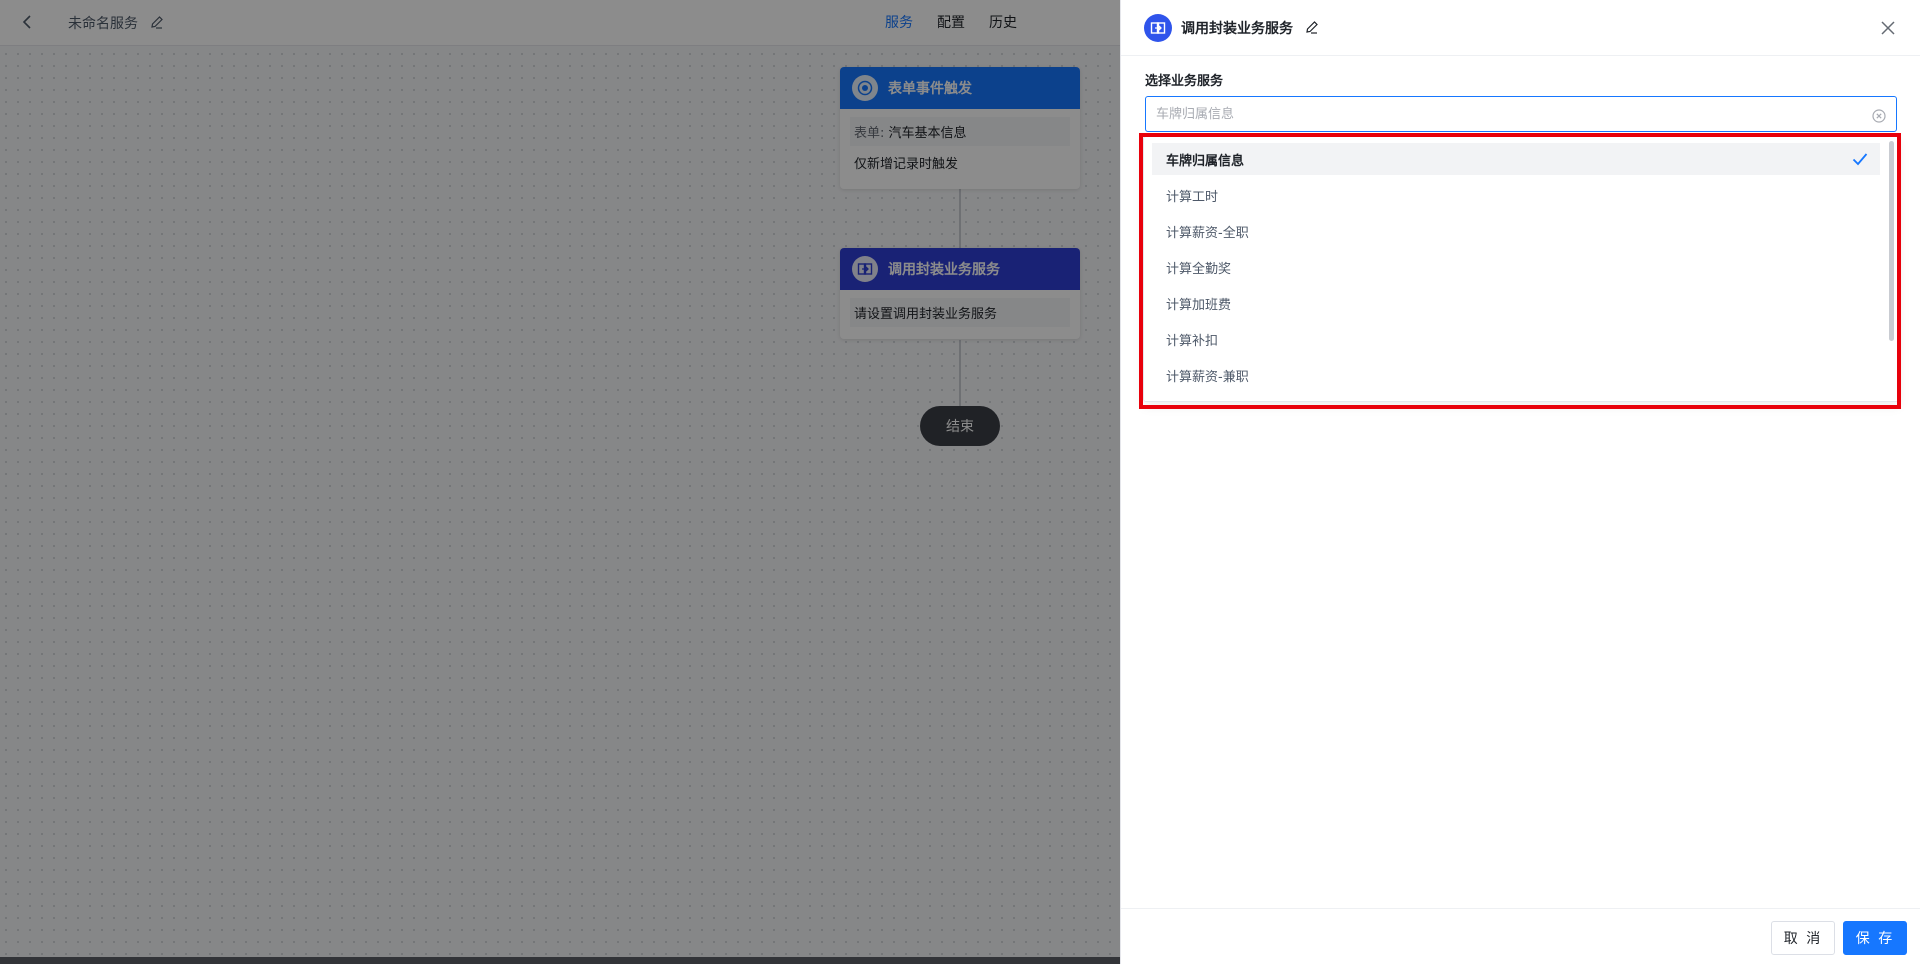 The image size is (1920, 964). Describe the element at coordinates (1516, 303) in the screenshot. I see `dropdown-option: 计算加班费` at that location.